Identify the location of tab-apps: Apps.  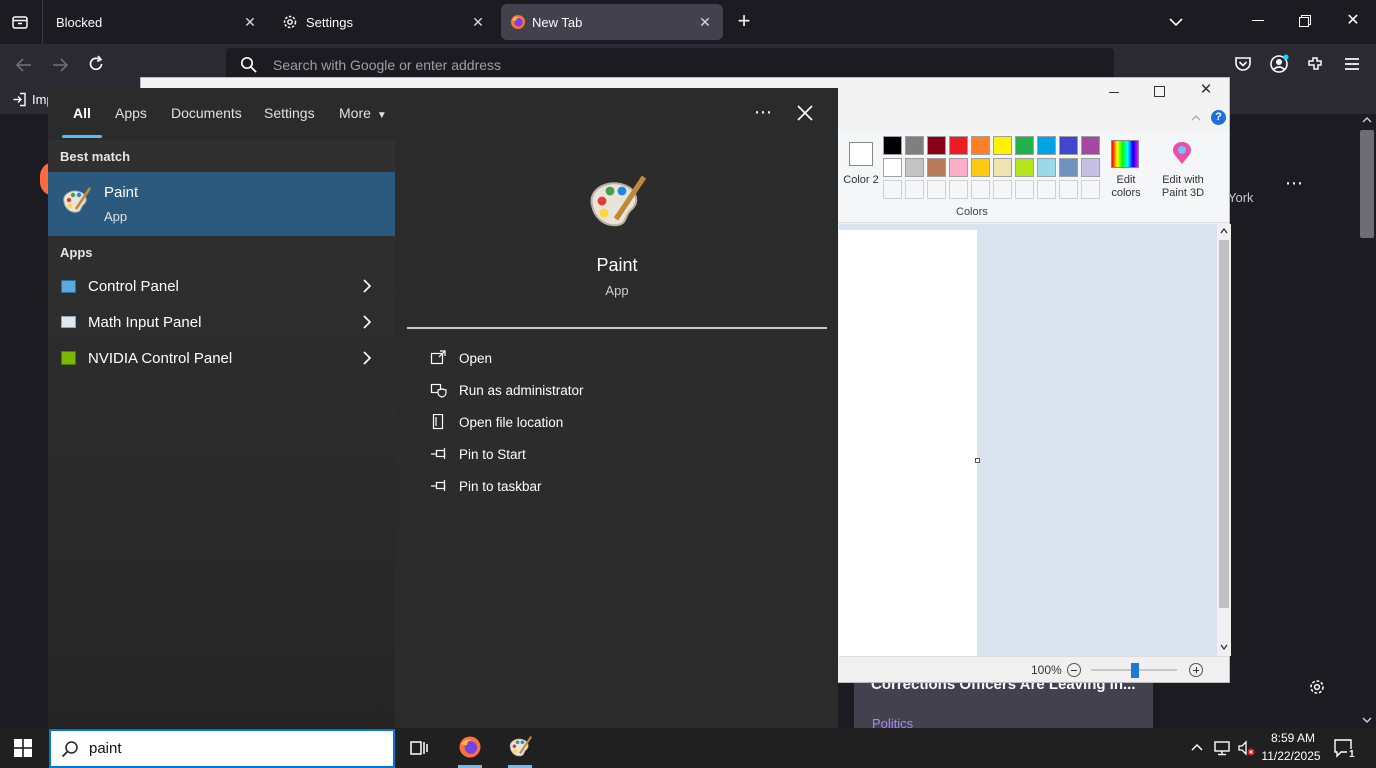
(131, 113).